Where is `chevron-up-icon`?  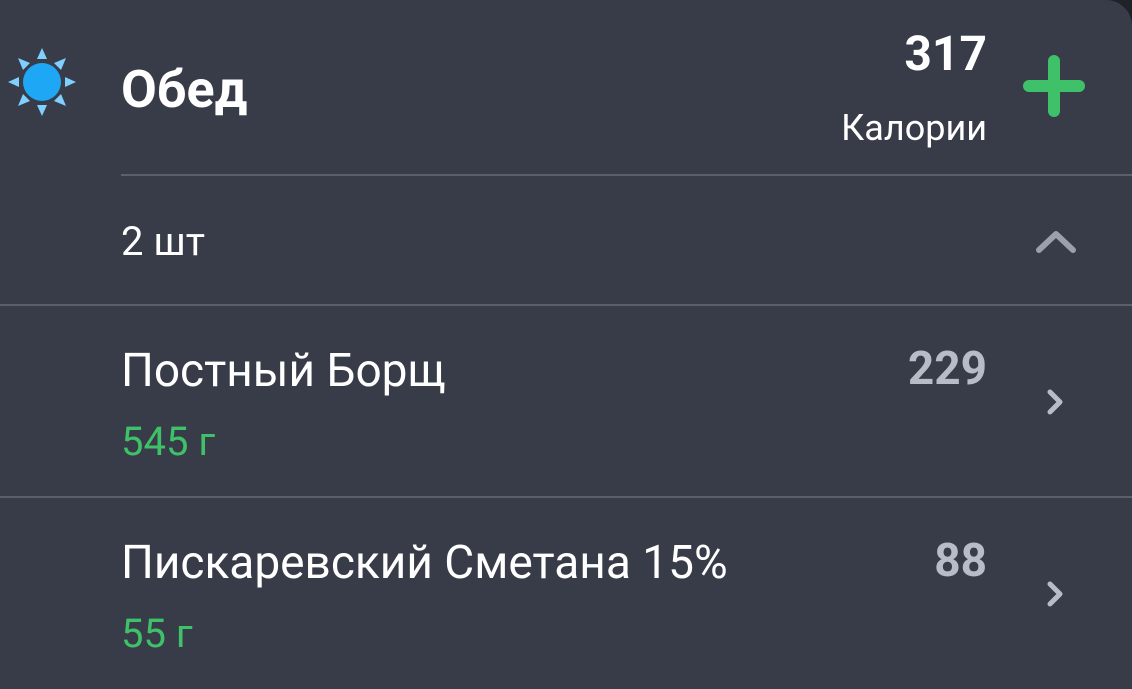
chevron-up-icon is located at coordinates (1056, 242).